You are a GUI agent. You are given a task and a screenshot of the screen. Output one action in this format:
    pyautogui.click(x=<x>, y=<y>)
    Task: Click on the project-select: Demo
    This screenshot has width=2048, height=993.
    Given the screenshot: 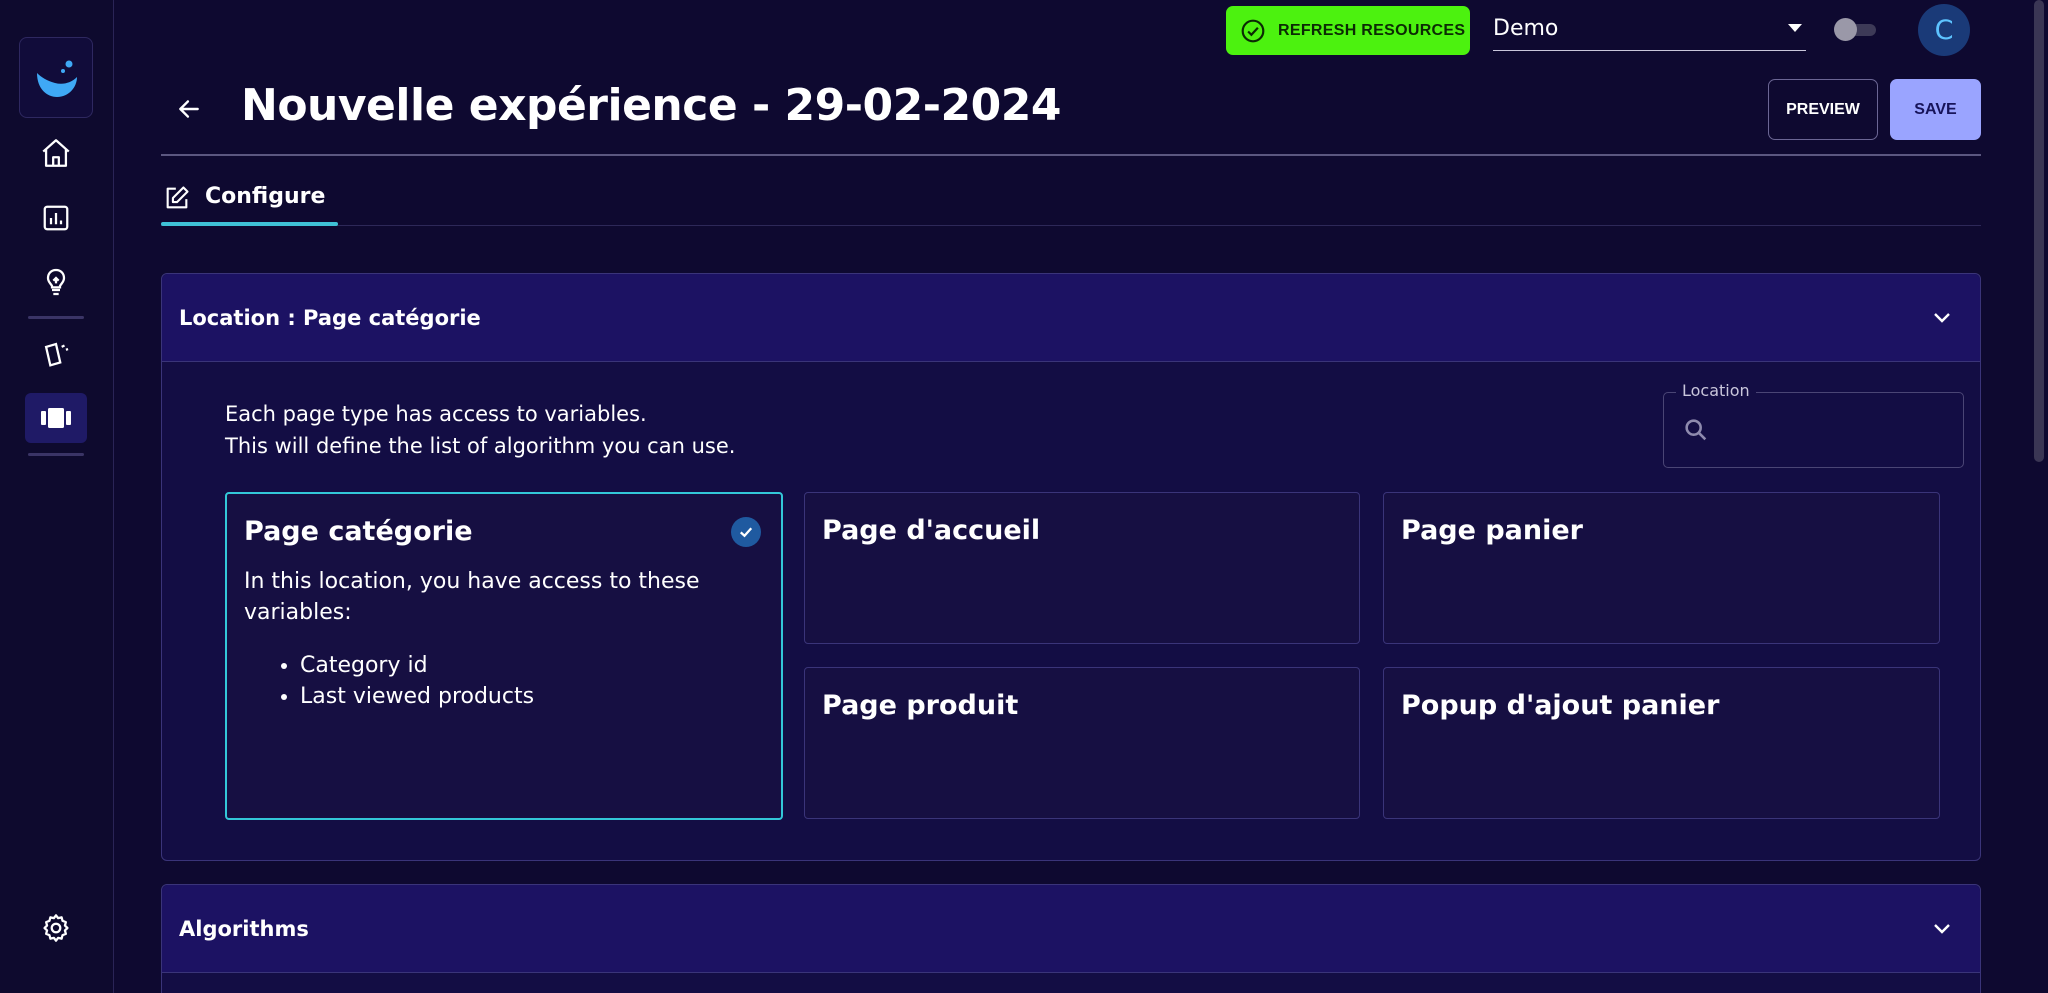 What is the action you would take?
    pyautogui.click(x=1649, y=28)
    